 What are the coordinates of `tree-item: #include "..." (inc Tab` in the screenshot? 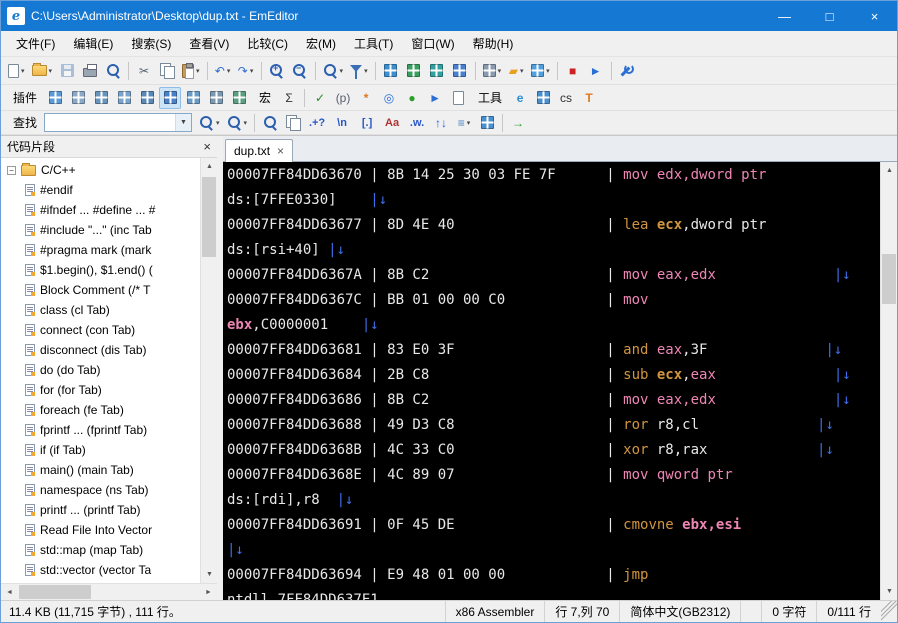 It's located at (100, 230).